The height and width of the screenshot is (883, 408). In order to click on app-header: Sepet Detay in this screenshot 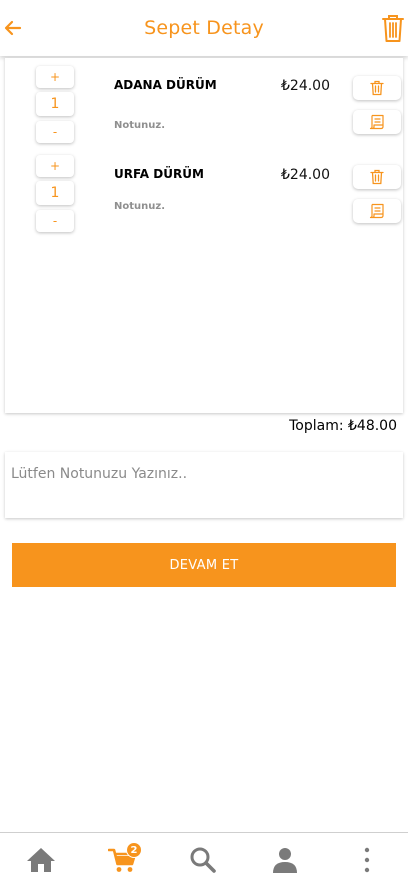, I will do `click(204, 28)`.